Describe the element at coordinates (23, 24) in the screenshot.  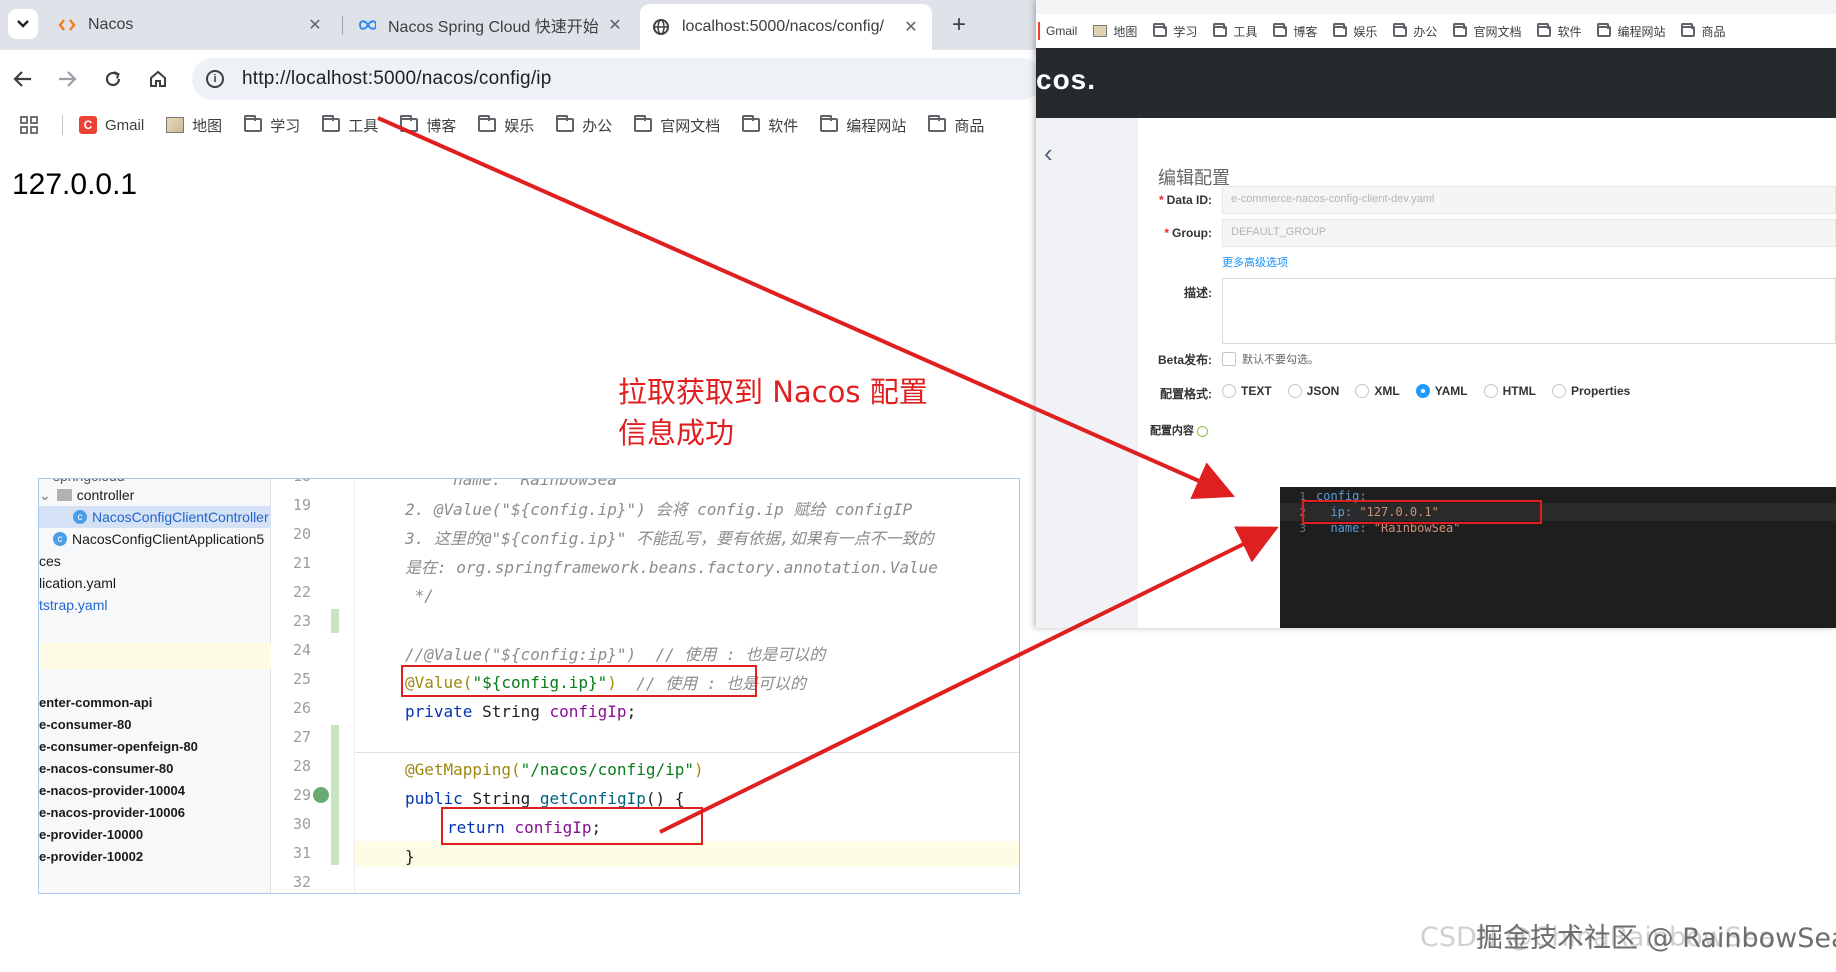
I see `tab-search-button` at that location.